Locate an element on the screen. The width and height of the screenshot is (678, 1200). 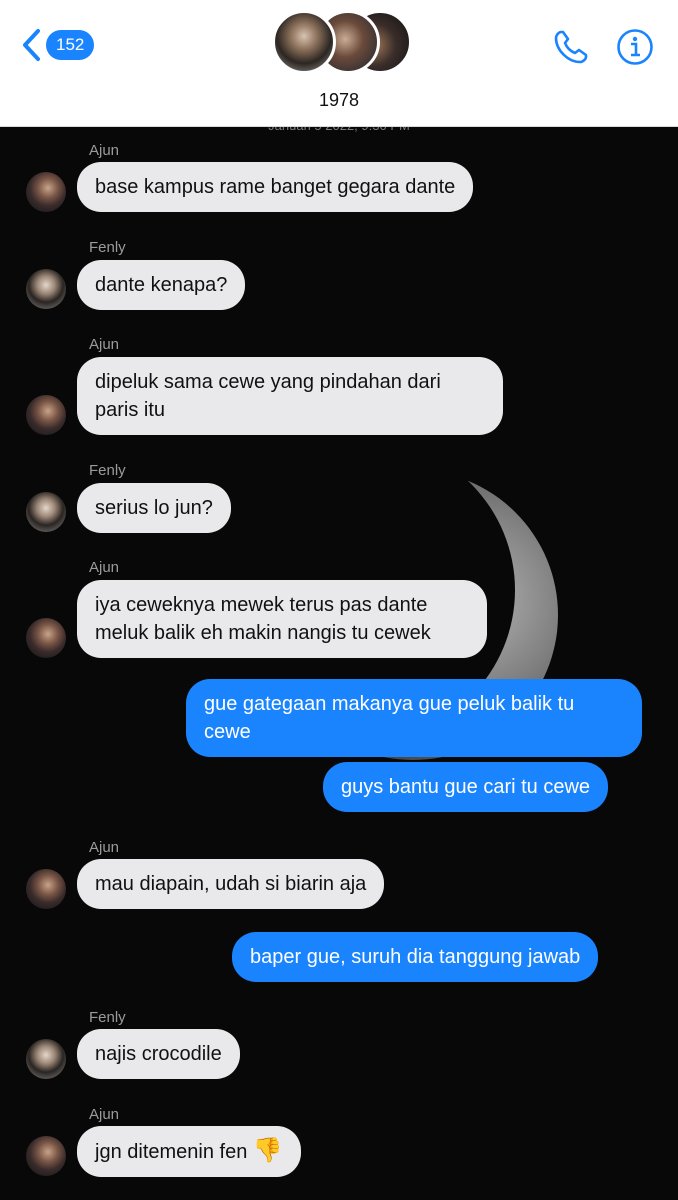
message-text: jgn ditemenin fen is located at coordinates (171, 1152).